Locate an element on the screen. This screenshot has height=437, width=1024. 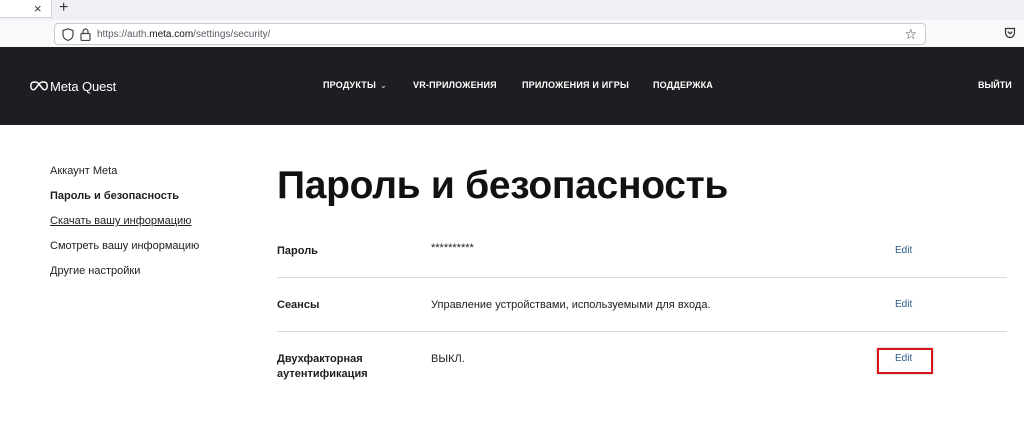
new-tab-button: + is located at coordinates (63, 8).